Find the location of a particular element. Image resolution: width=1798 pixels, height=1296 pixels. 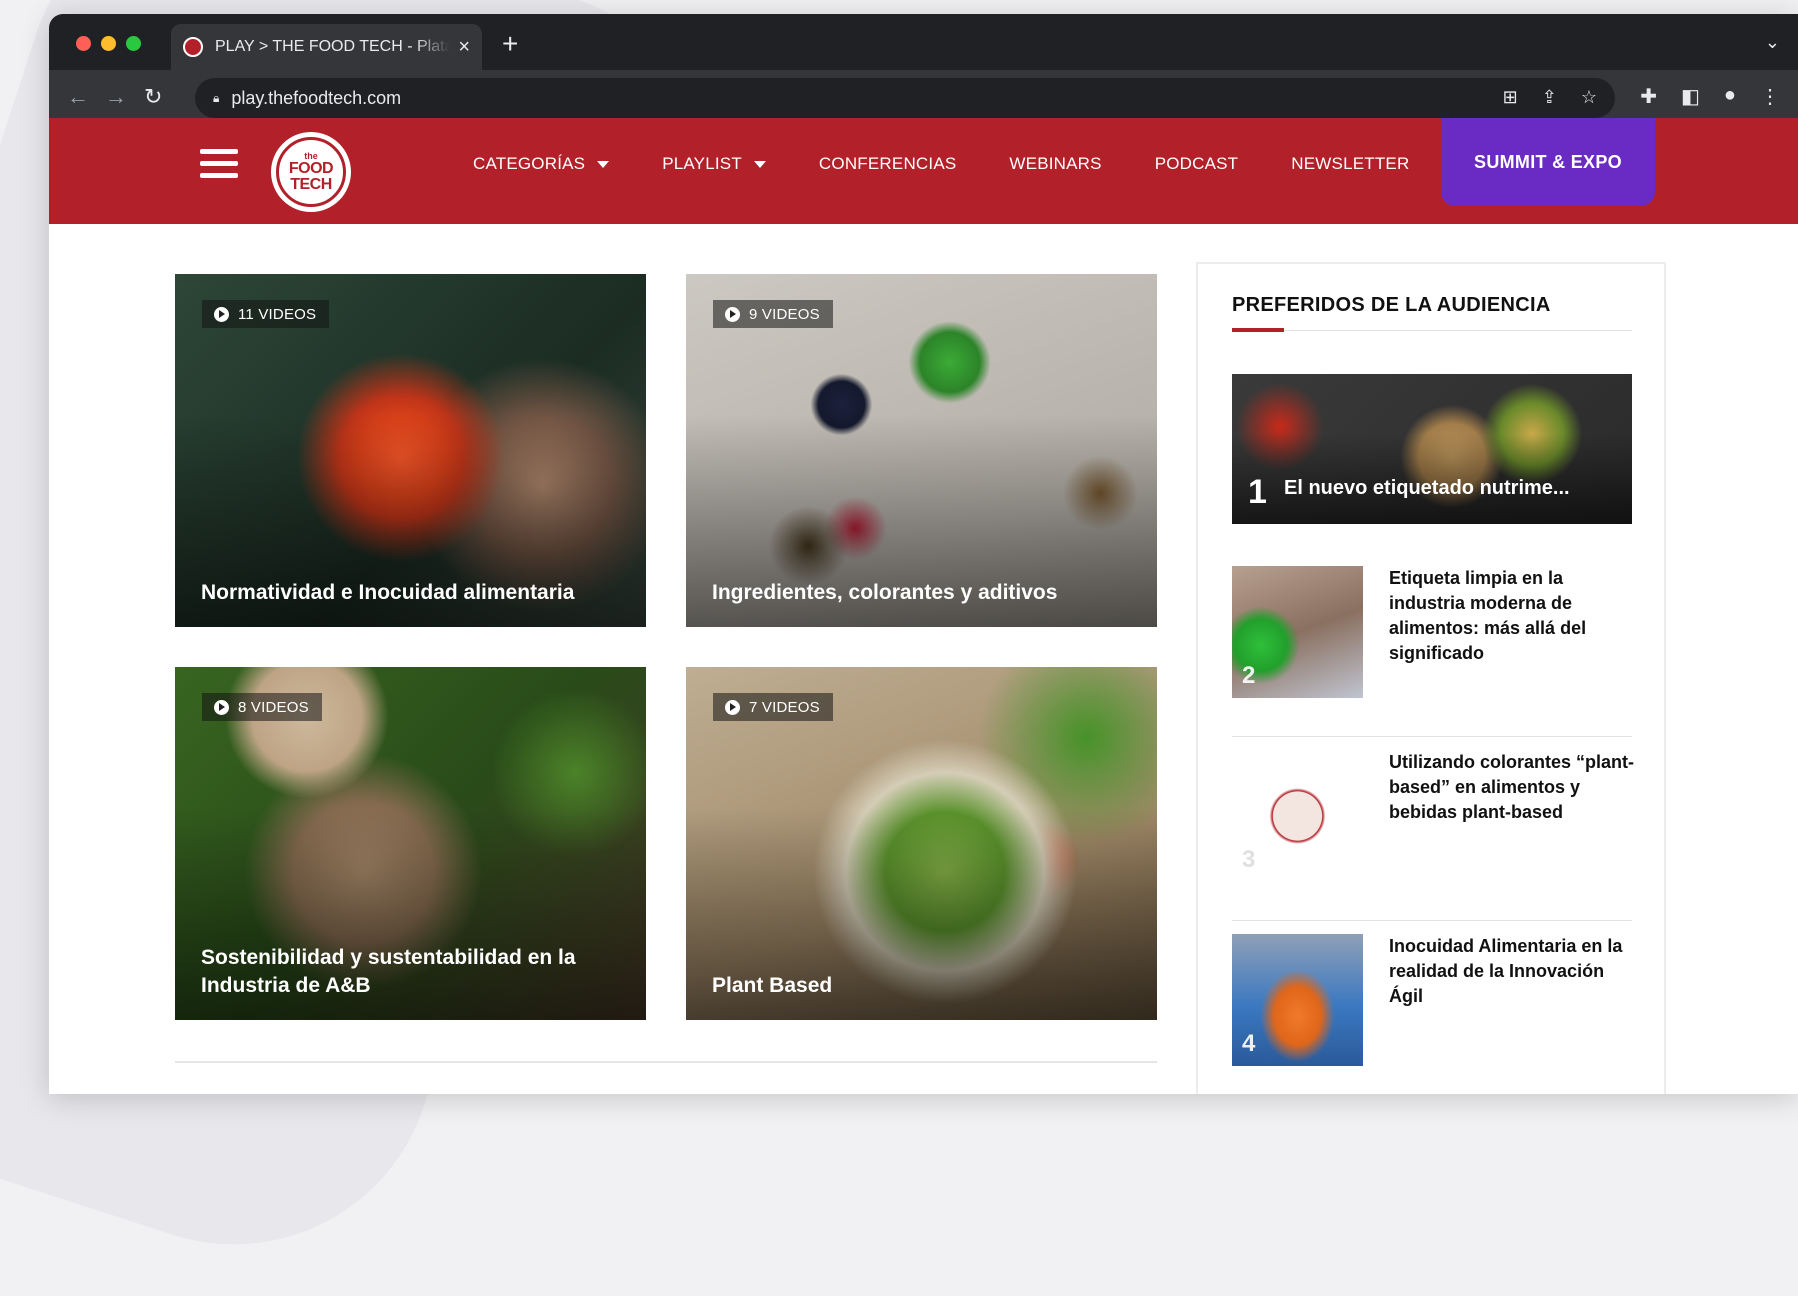

sidebar-rule is located at coordinates (1432, 330).